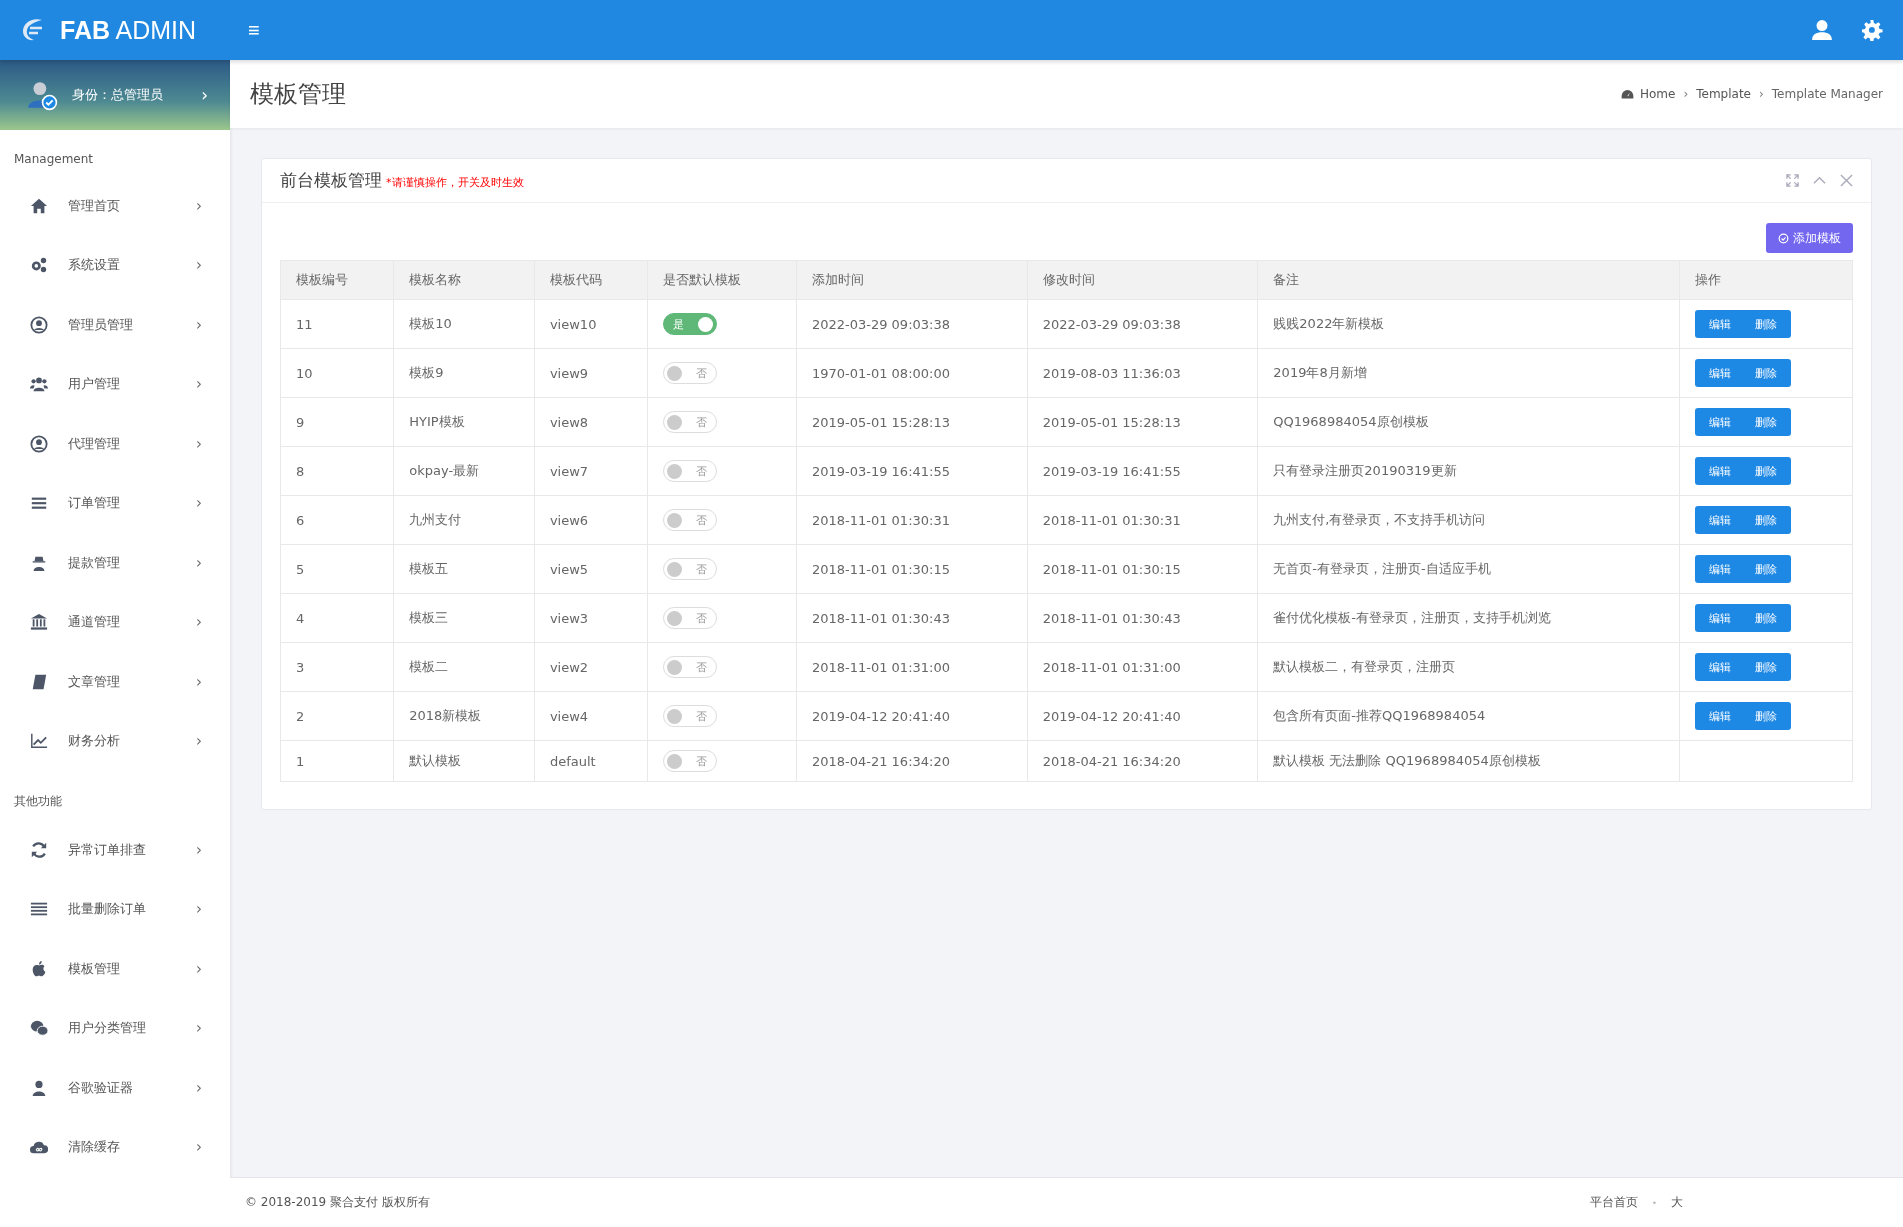  What do you see at coordinates (337, 373) in the screenshot?
I see `table-cell: 10` at bounding box center [337, 373].